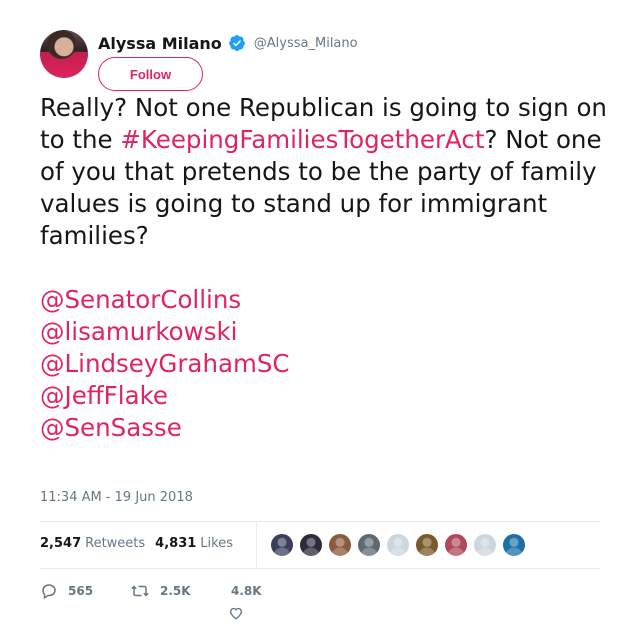 The width and height of the screenshot is (640, 630). Describe the element at coordinates (61, 543) in the screenshot. I see `retweets-count: 2,547` at that location.